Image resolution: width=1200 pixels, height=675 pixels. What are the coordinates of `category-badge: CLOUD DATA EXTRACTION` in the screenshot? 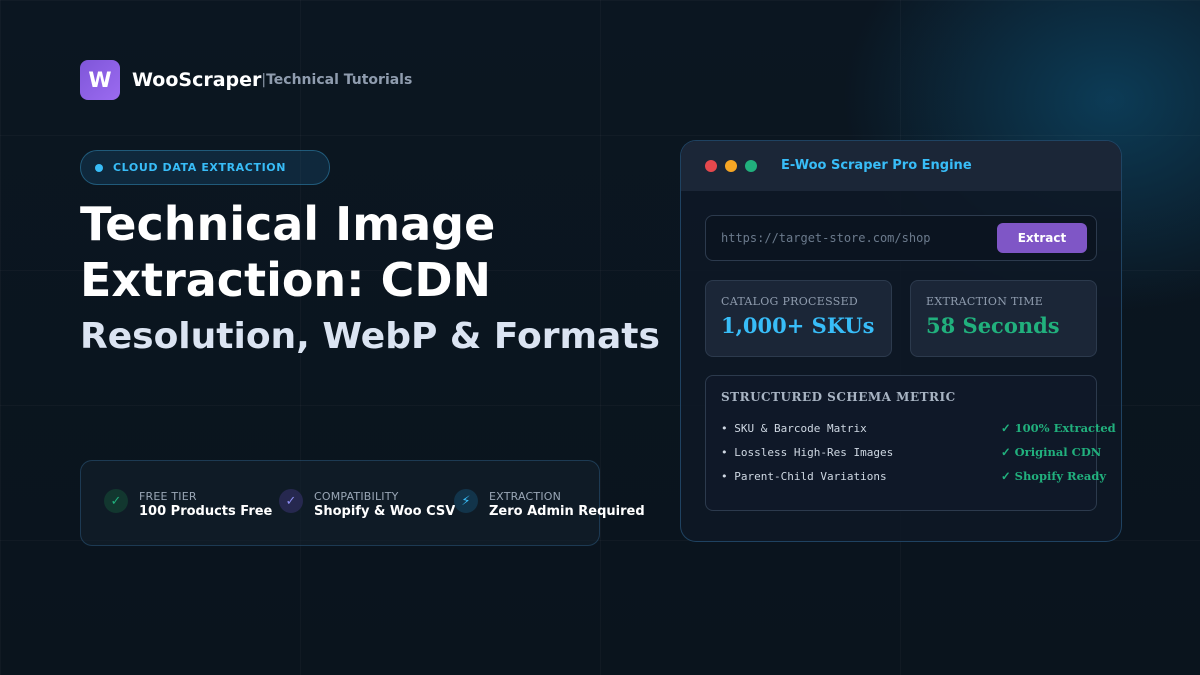 It's located at (205, 167).